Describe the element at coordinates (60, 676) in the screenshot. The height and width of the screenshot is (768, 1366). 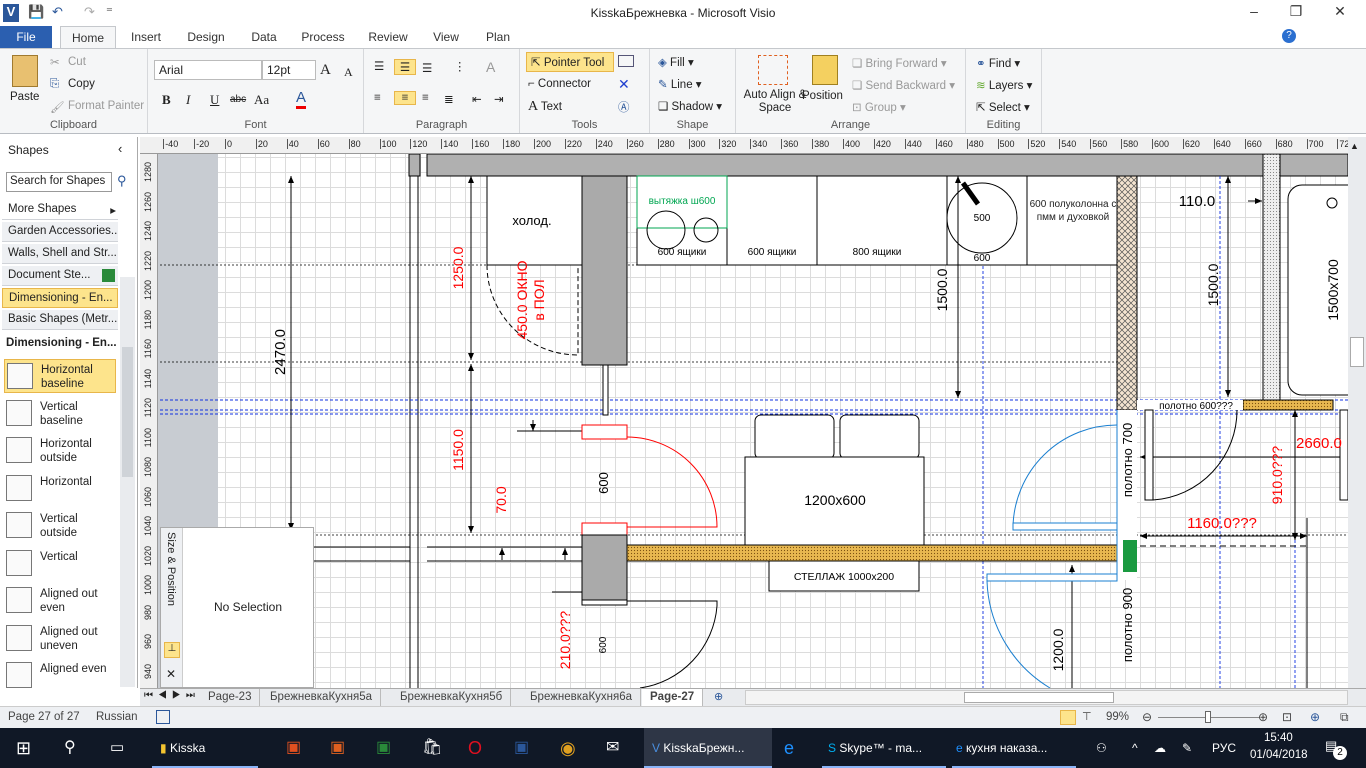
I see `shape-item: Aligned even` at that location.